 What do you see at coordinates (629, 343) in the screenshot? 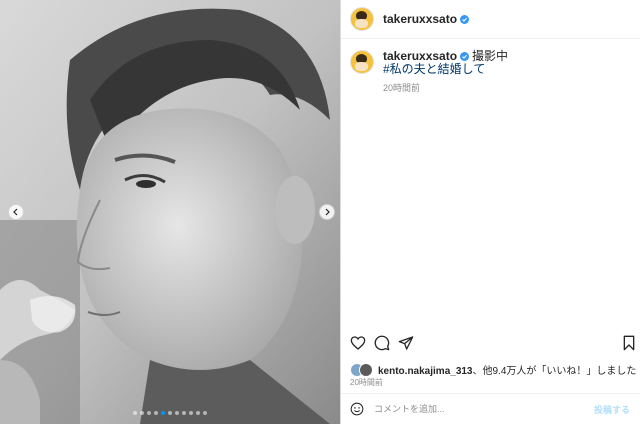
I see `bookmark-icon` at bounding box center [629, 343].